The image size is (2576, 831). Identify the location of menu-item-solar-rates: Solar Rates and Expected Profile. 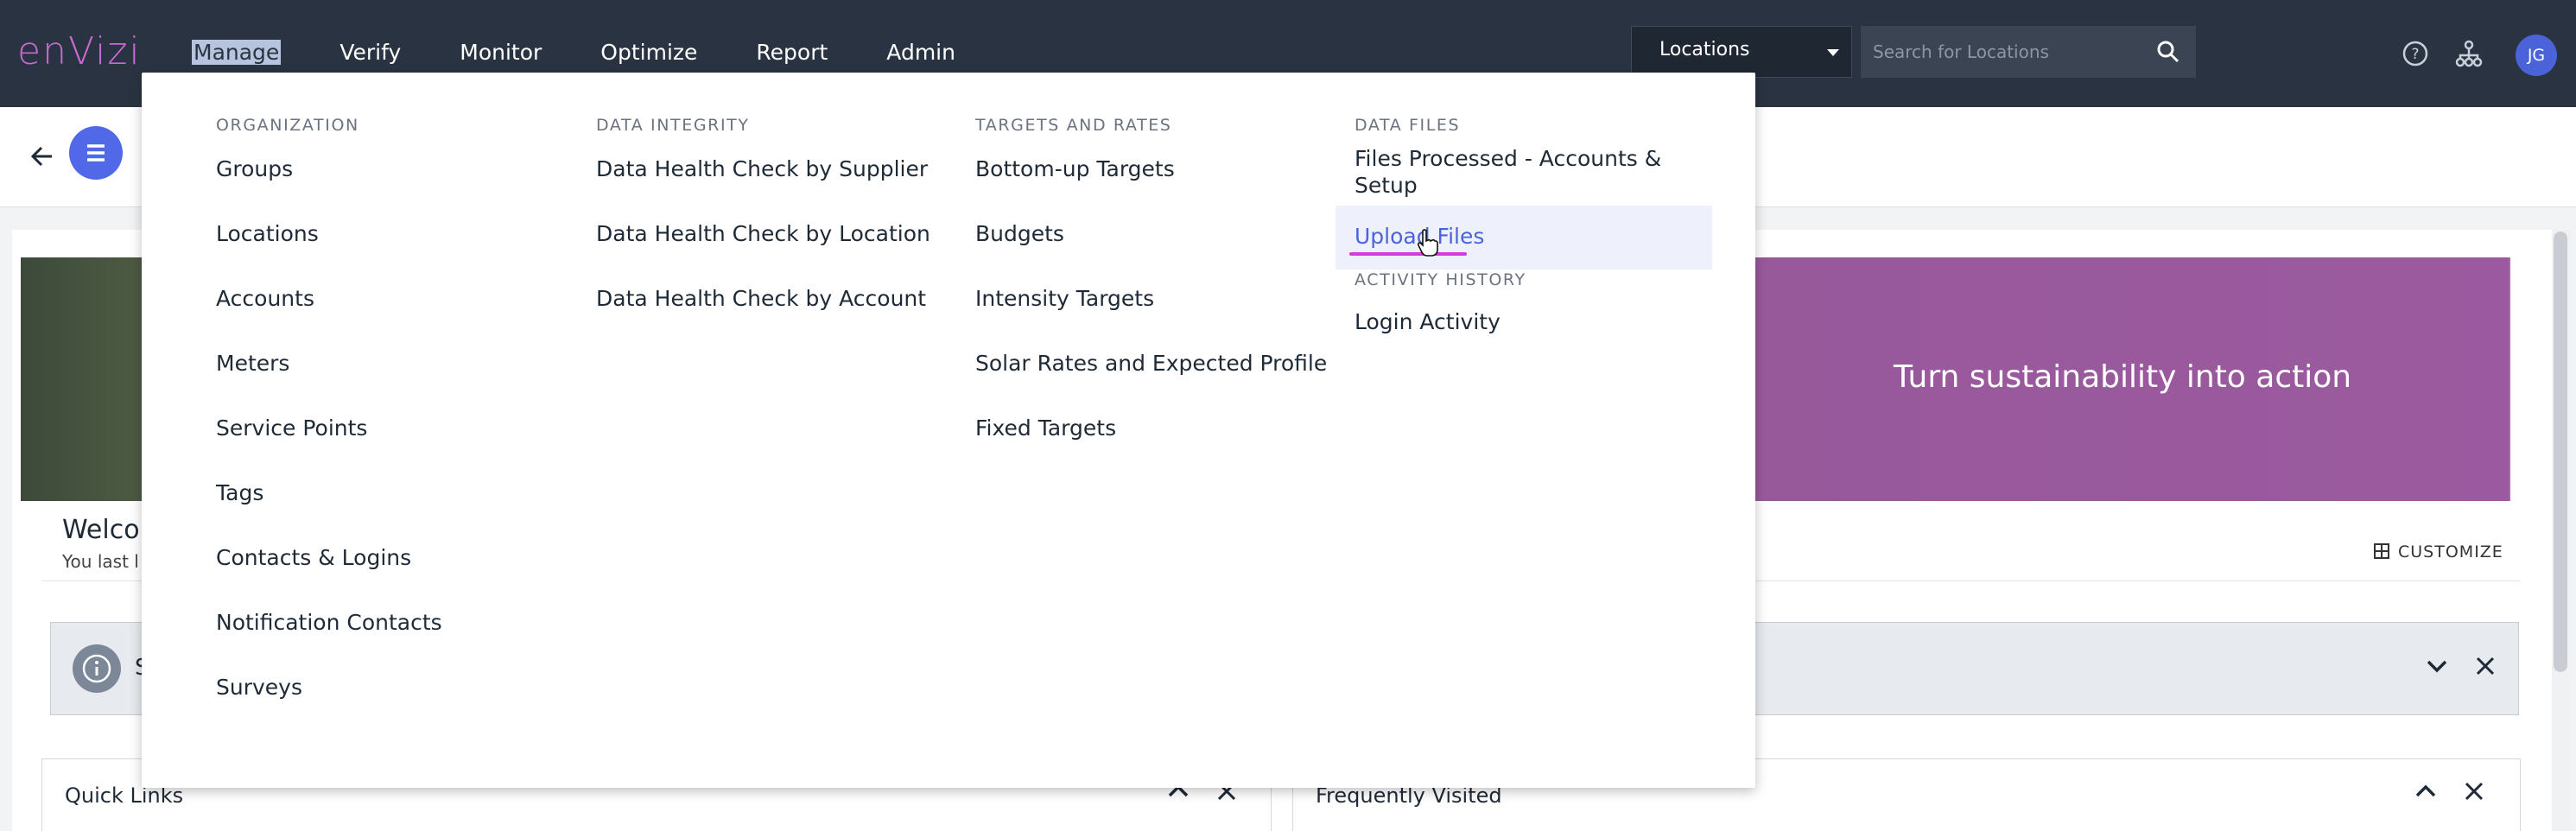
(1151, 384).